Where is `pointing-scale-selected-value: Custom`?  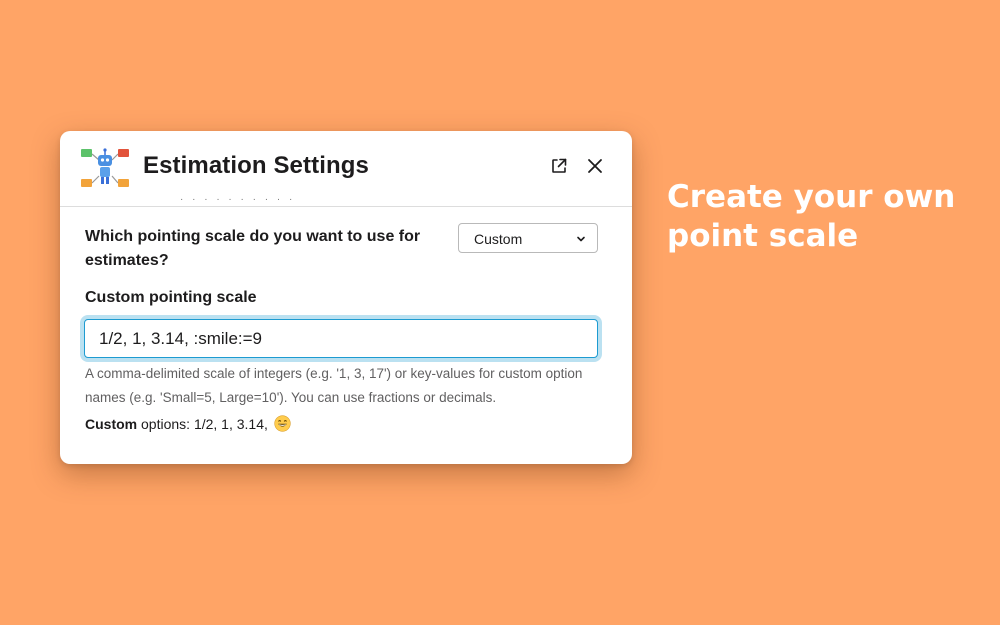 pointing-scale-selected-value: Custom is located at coordinates (498, 239).